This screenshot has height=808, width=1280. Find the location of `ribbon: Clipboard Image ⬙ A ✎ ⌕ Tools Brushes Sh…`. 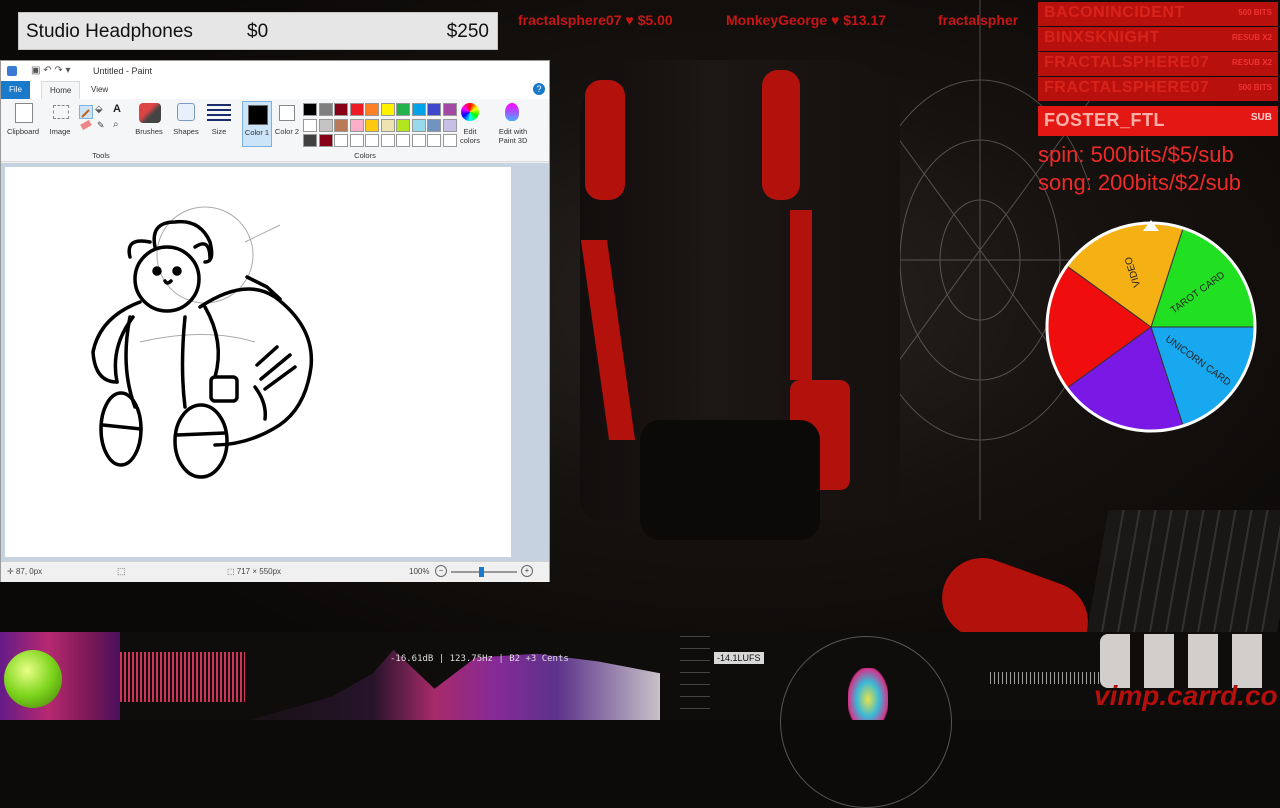

ribbon: Clipboard Image ⬙ A ✎ ⌕ Tools Brushes Sh… is located at coordinates (275, 130).